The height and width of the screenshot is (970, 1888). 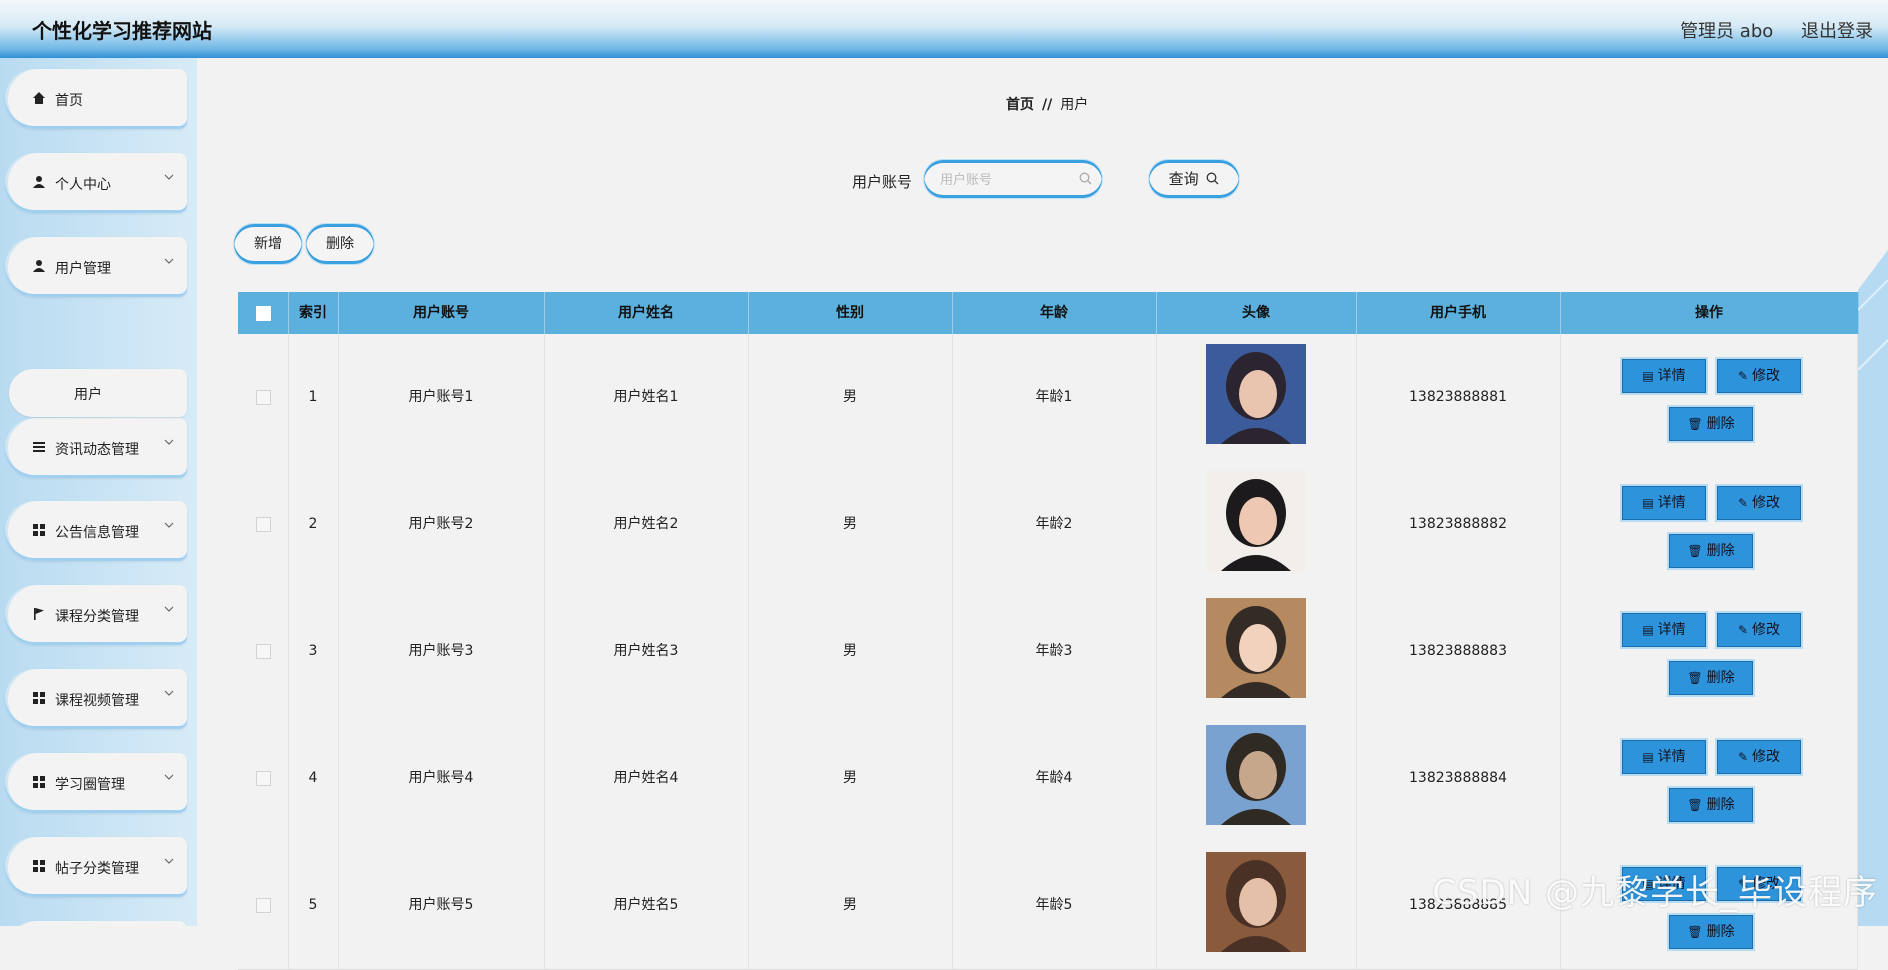 What do you see at coordinates (96, 699) in the screenshot?
I see `sidebar-item-6: 课程视频管理` at bounding box center [96, 699].